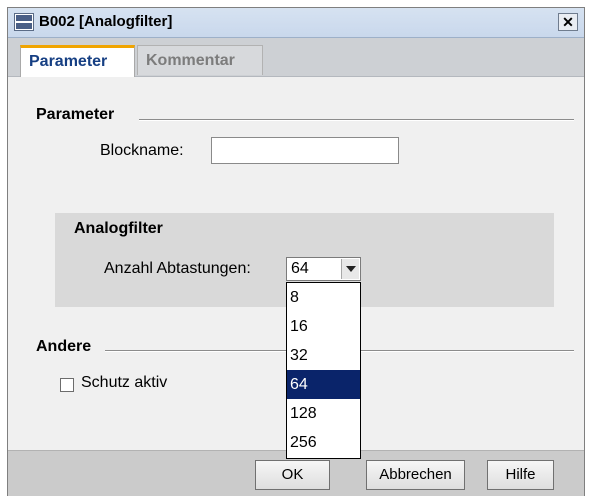  I want to click on option-16: 16, so click(323, 326).